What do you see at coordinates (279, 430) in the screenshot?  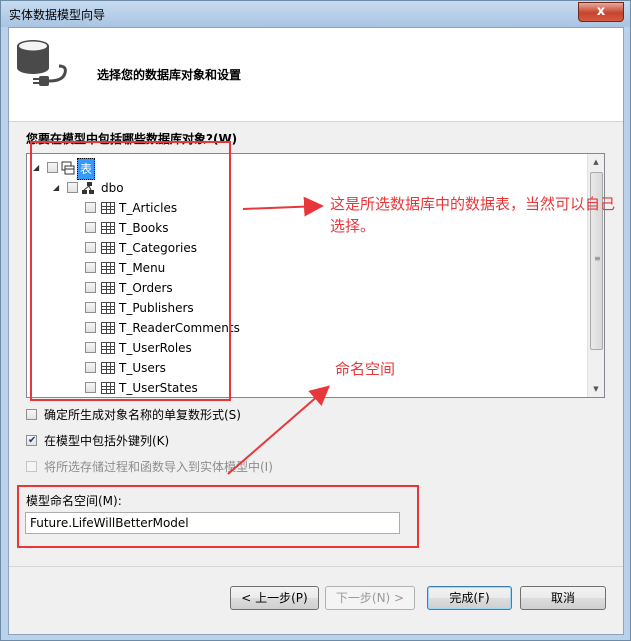 I see `namespace-arrow` at bounding box center [279, 430].